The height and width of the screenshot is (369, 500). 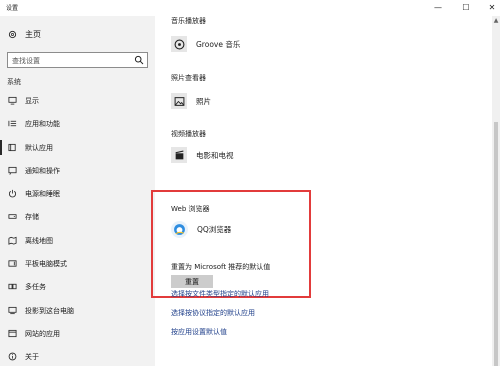 What do you see at coordinates (496, 21) in the screenshot?
I see `scroll-up-arrow-icon: ▲` at bounding box center [496, 21].